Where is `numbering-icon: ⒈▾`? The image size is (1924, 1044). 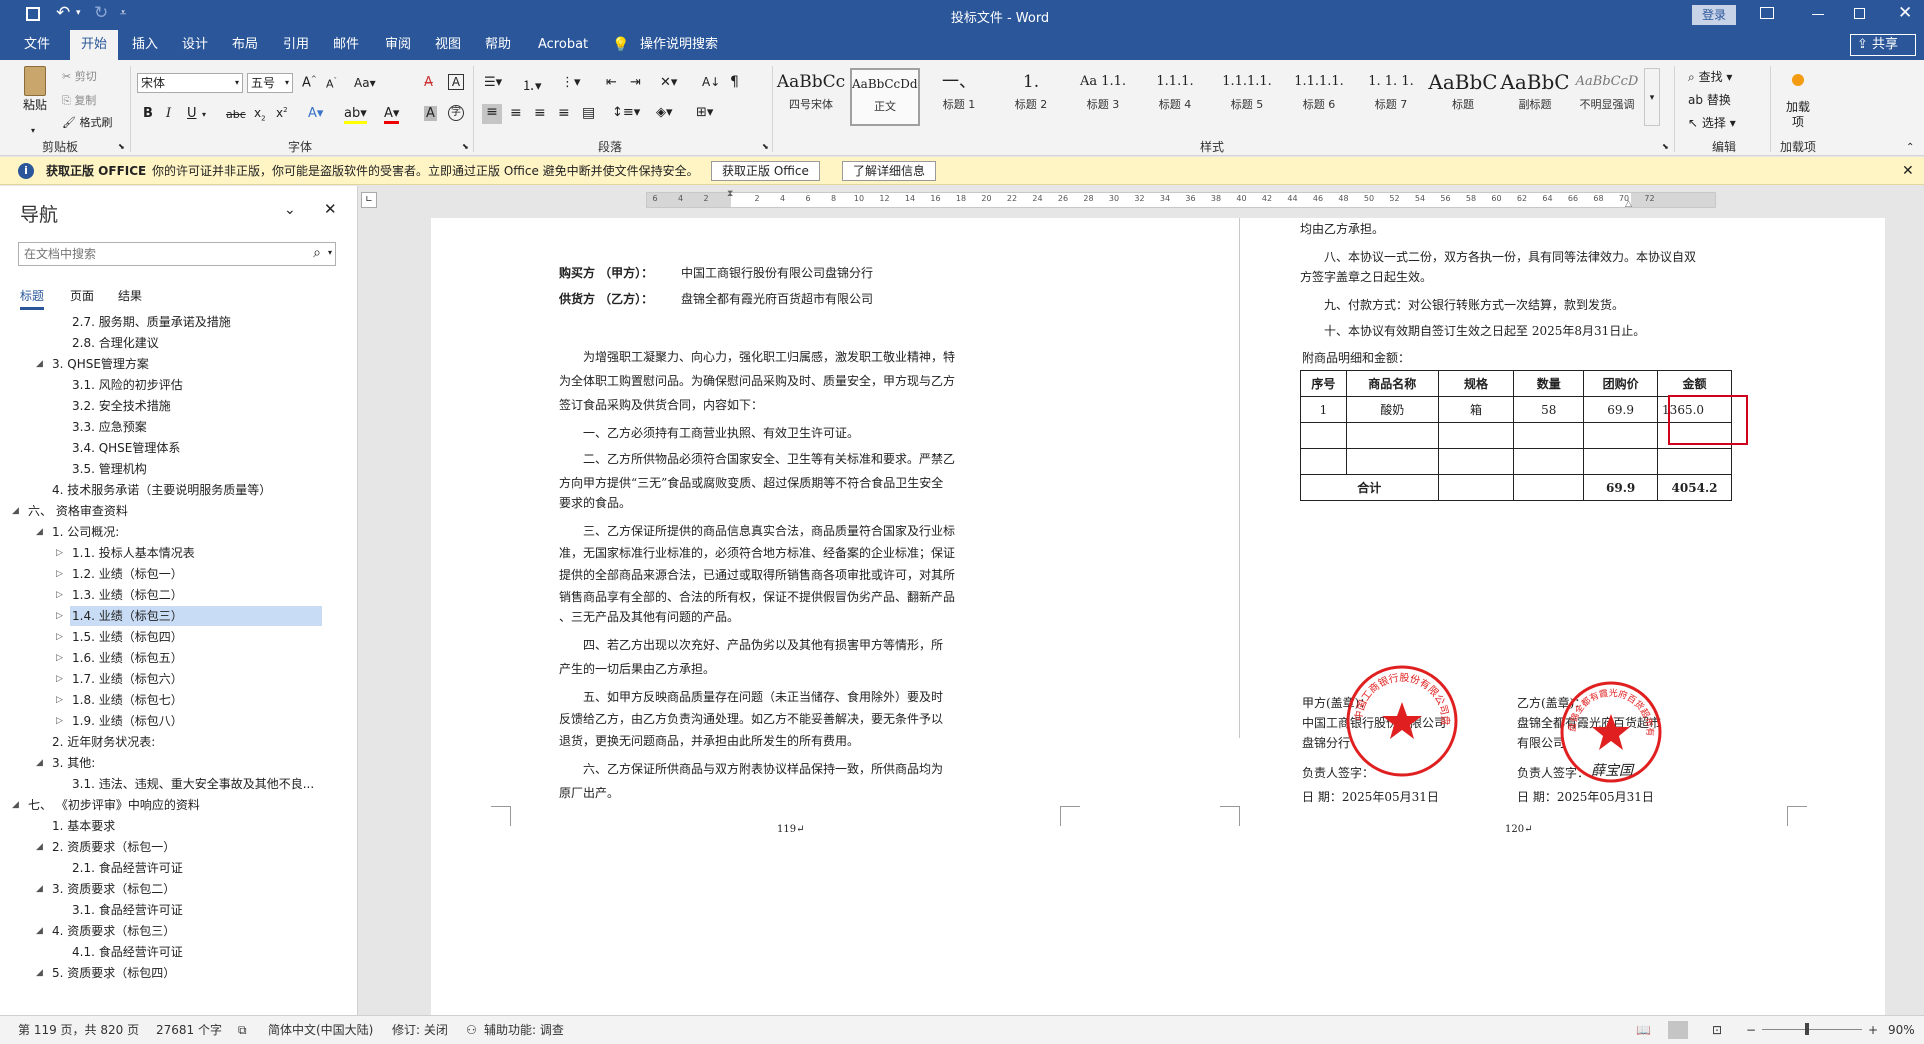
numbering-icon: ⒈▾ is located at coordinates (532, 84).